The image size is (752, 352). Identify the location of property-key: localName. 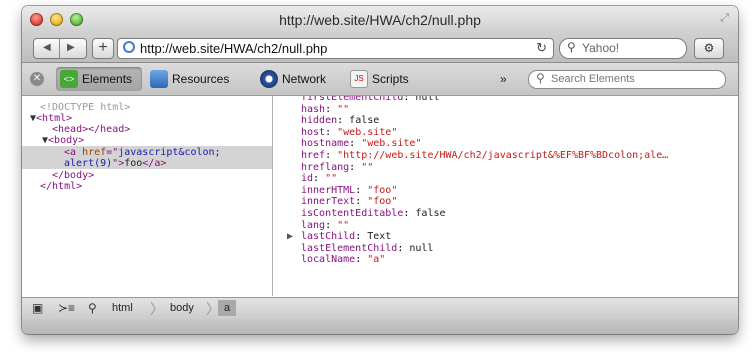
(328, 260).